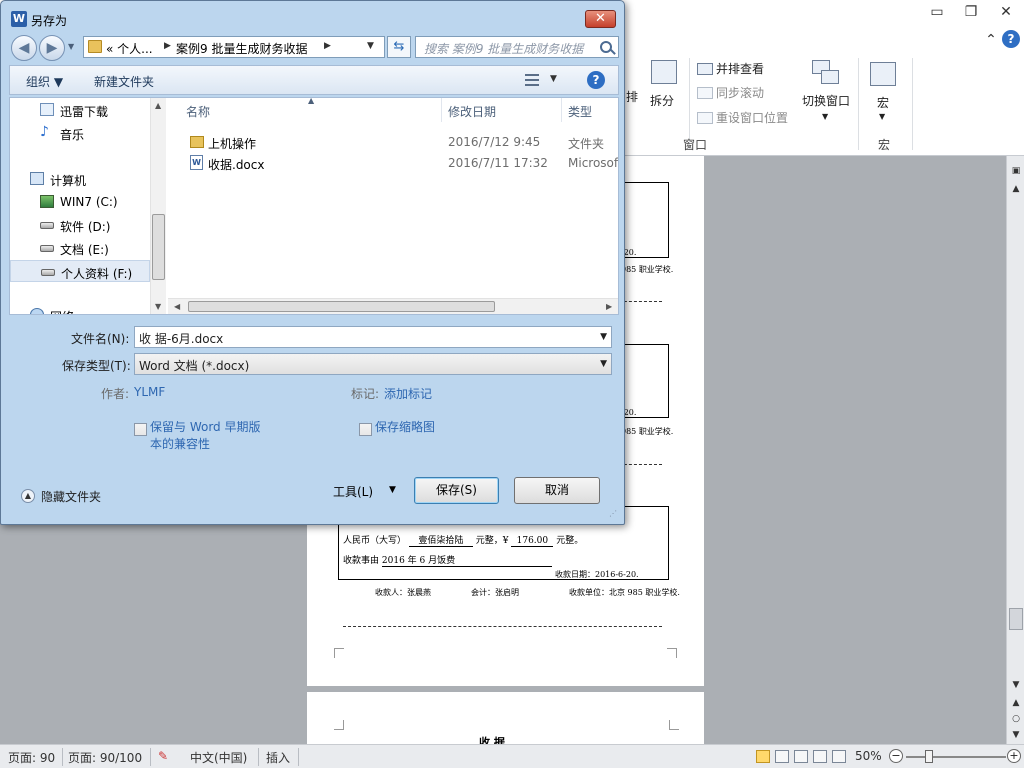  Describe the element at coordinates (149, 392) in the screenshot. I see `author-value: YLMF` at that location.